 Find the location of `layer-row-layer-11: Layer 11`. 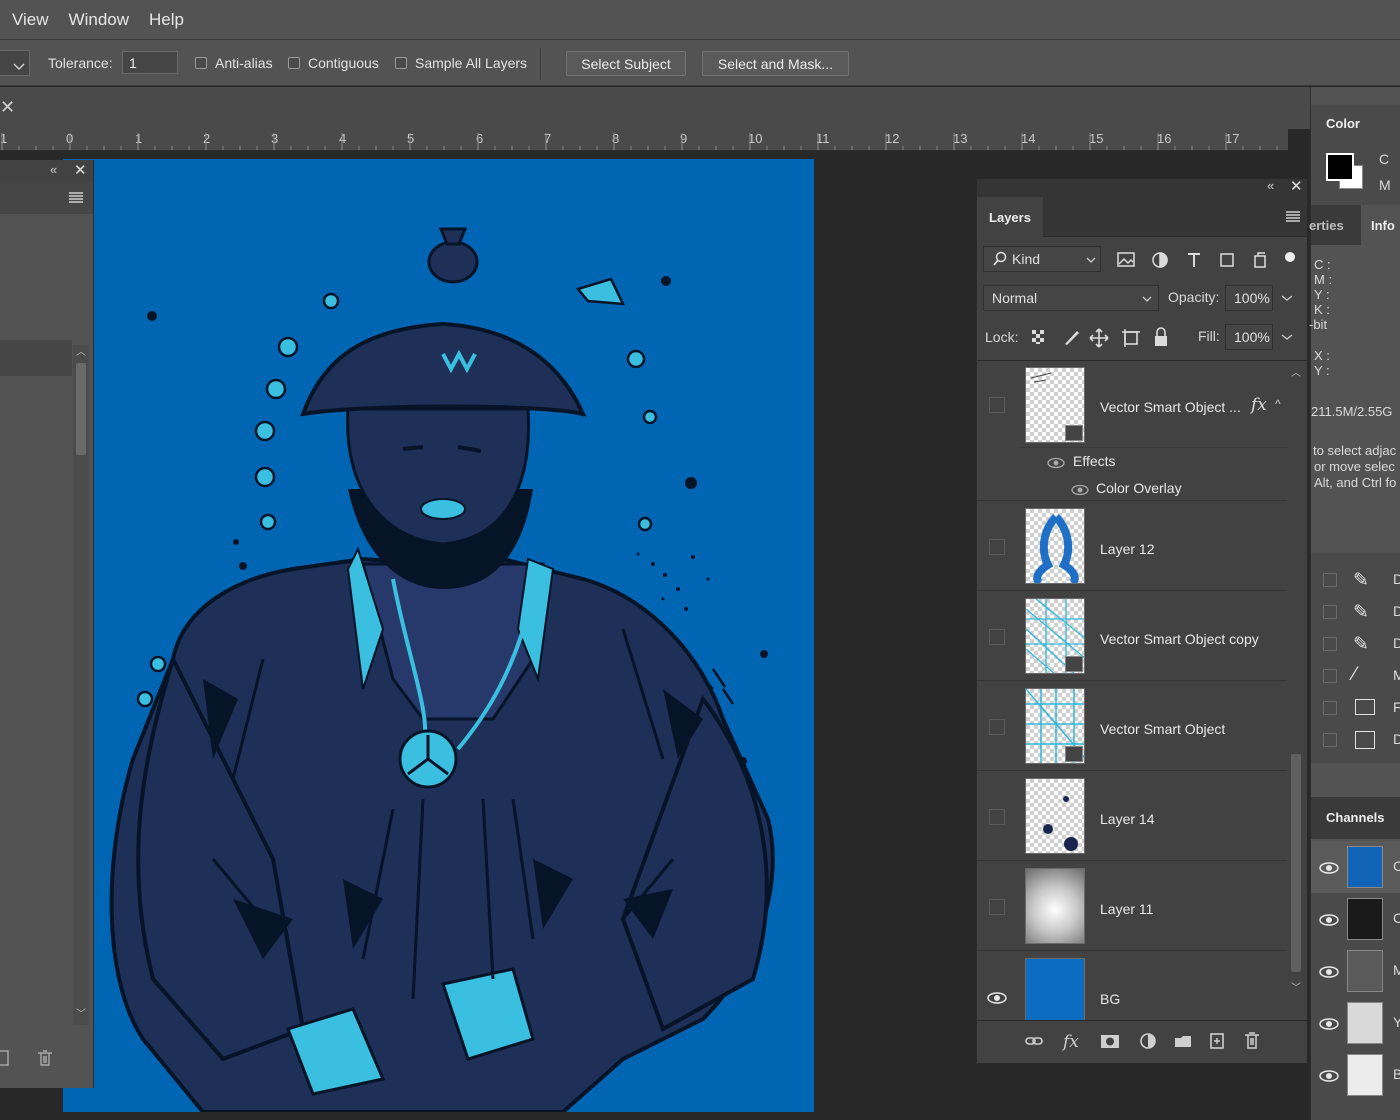

layer-row-layer-11: Layer 11 is located at coordinates (1132, 906).